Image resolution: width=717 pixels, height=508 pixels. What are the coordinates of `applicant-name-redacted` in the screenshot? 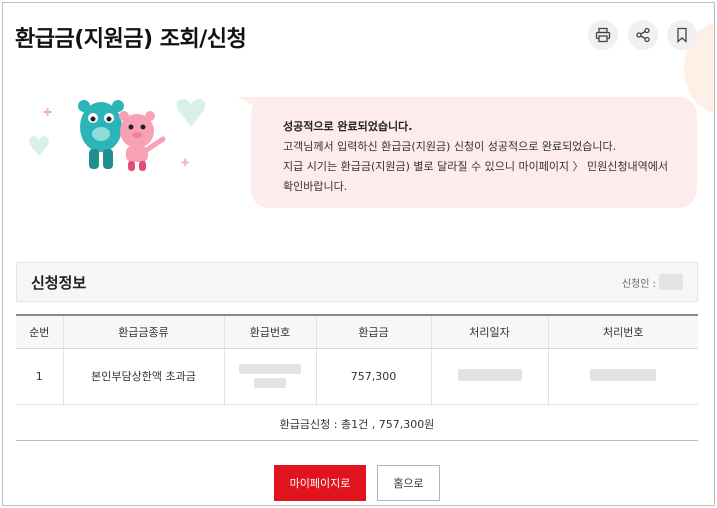 It's located at (671, 282).